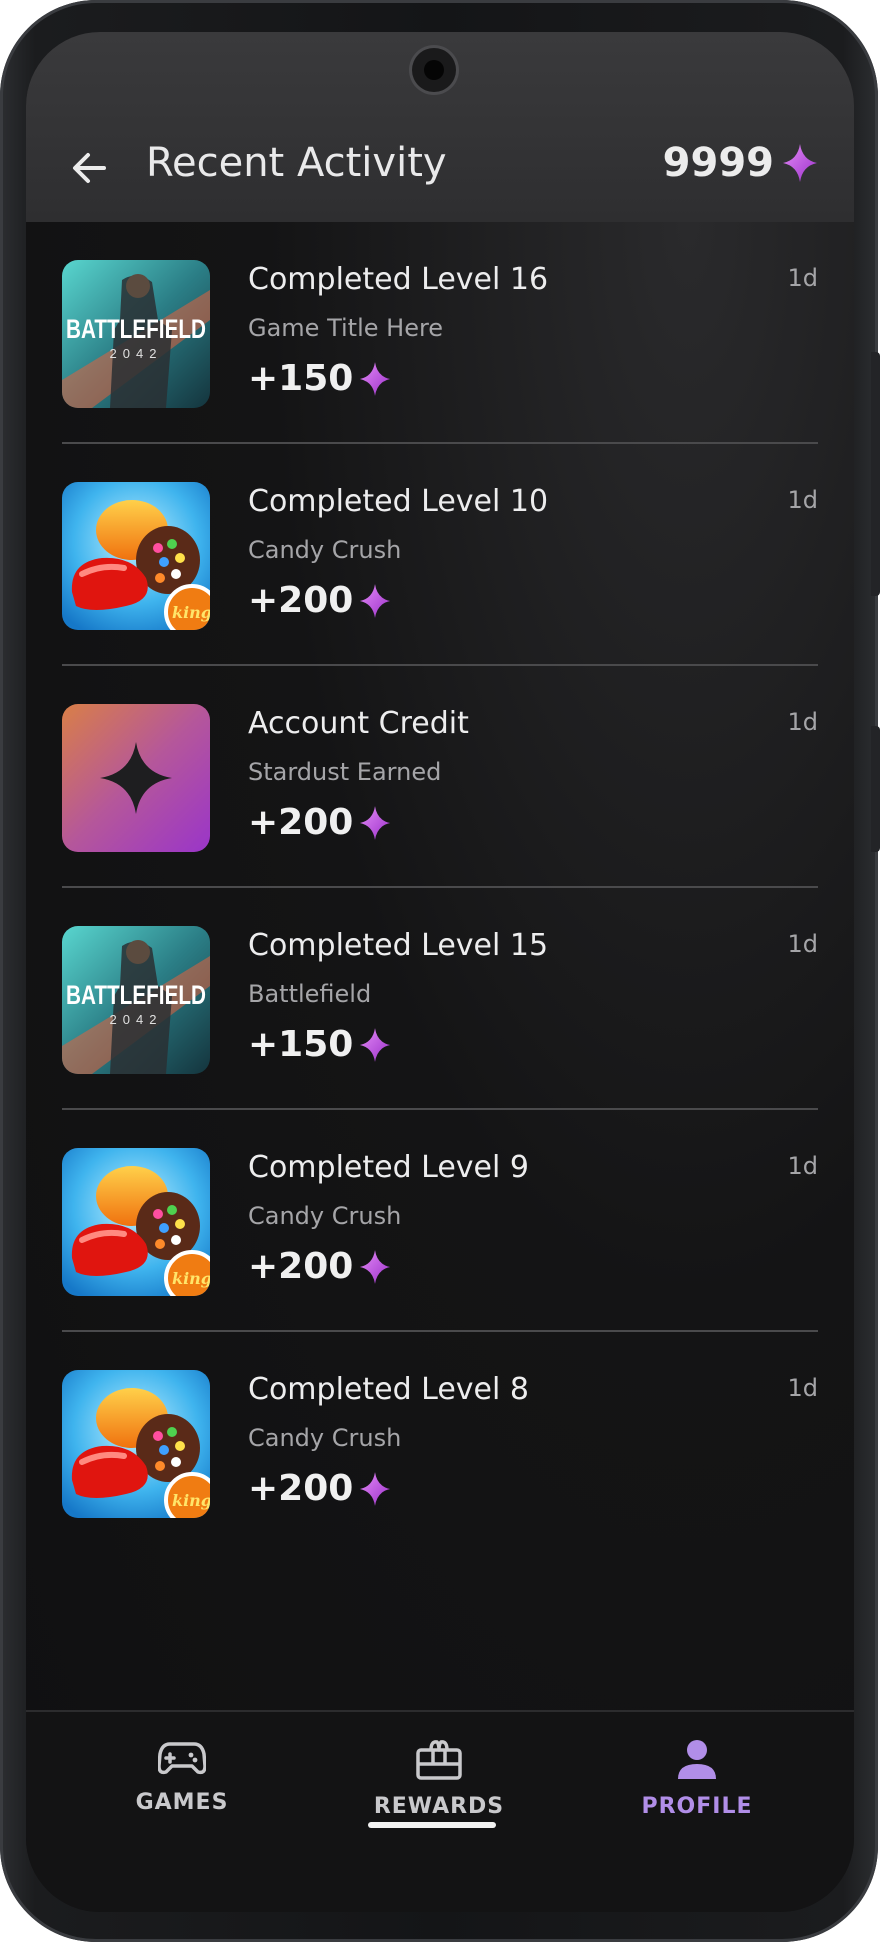 This screenshot has width=886, height=1942. What do you see at coordinates (182, 1776) in the screenshot?
I see `nav-tab-games: GAMES` at bounding box center [182, 1776].